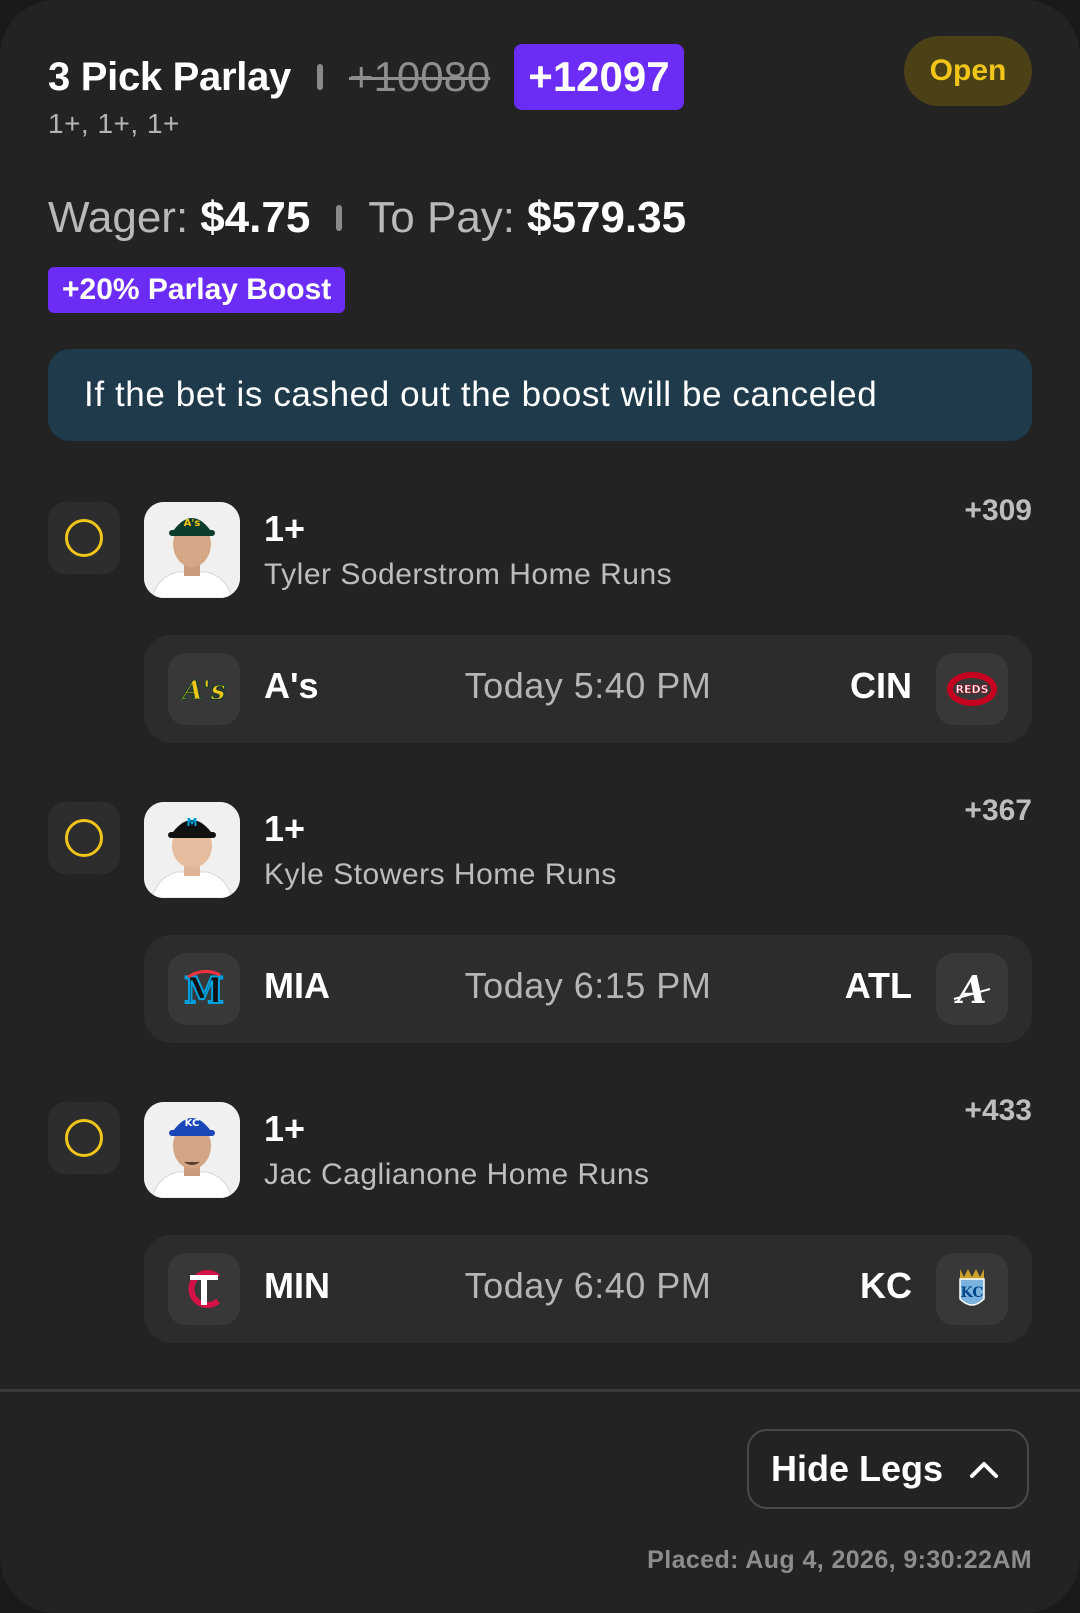  Describe the element at coordinates (857, 1468) in the screenshot. I see `hide-legs-label: Hide Legs` at that location.